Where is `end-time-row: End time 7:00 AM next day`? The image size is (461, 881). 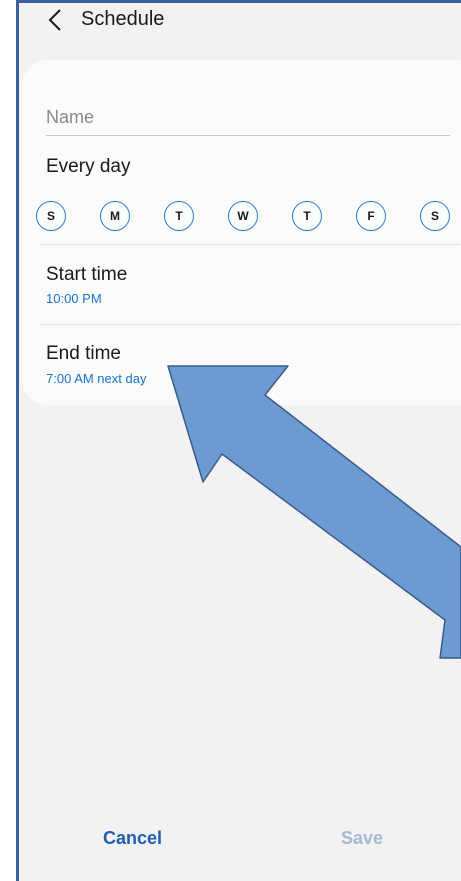
end-time-row: End time 7:00 AM next day is located at coordinates (241, 365).